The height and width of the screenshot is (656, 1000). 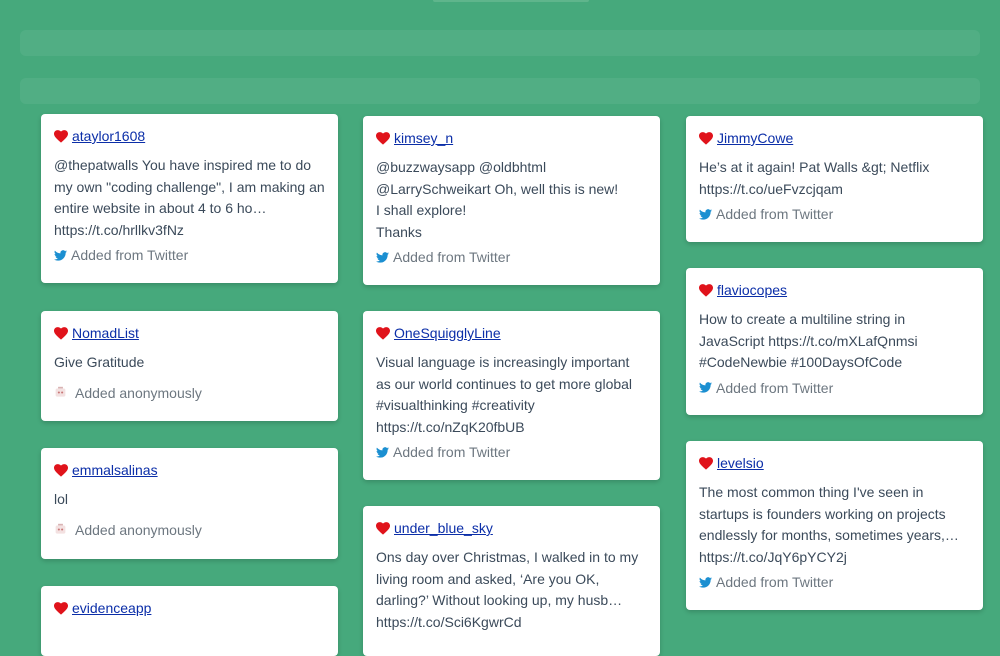 What do you see at coordinates (105, 333) in the screenshot?
I see `user-link: NomadList` at bounding box center [105, 333].